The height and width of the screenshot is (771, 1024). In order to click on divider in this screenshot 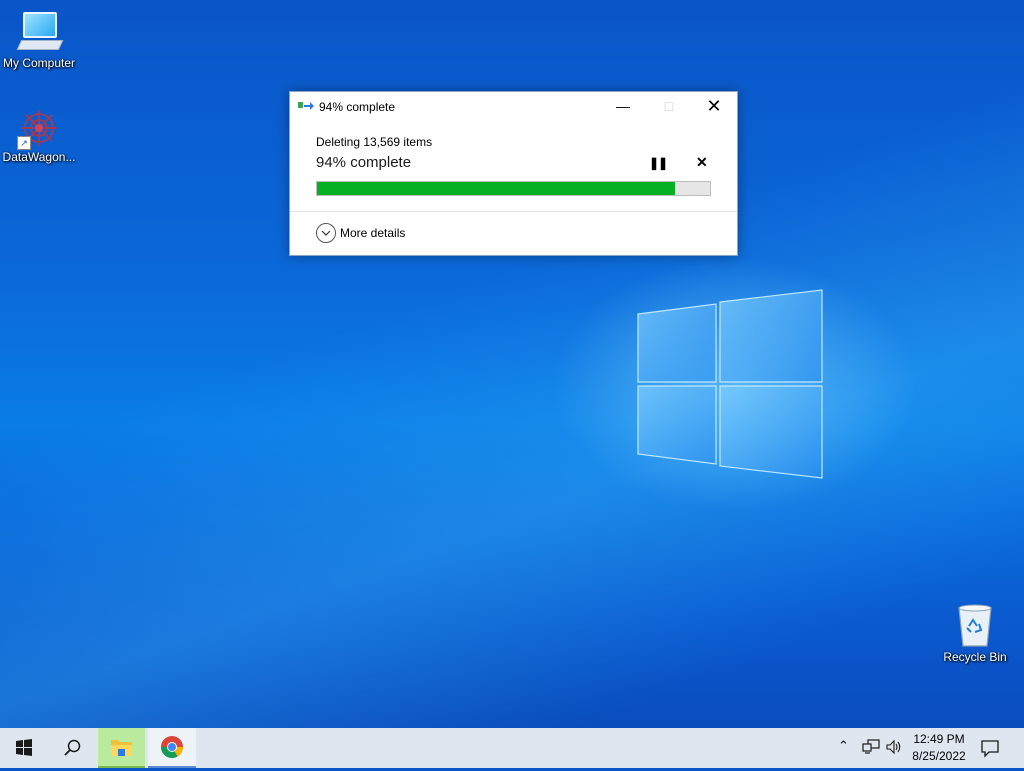, I will do `click(513, 211)`.